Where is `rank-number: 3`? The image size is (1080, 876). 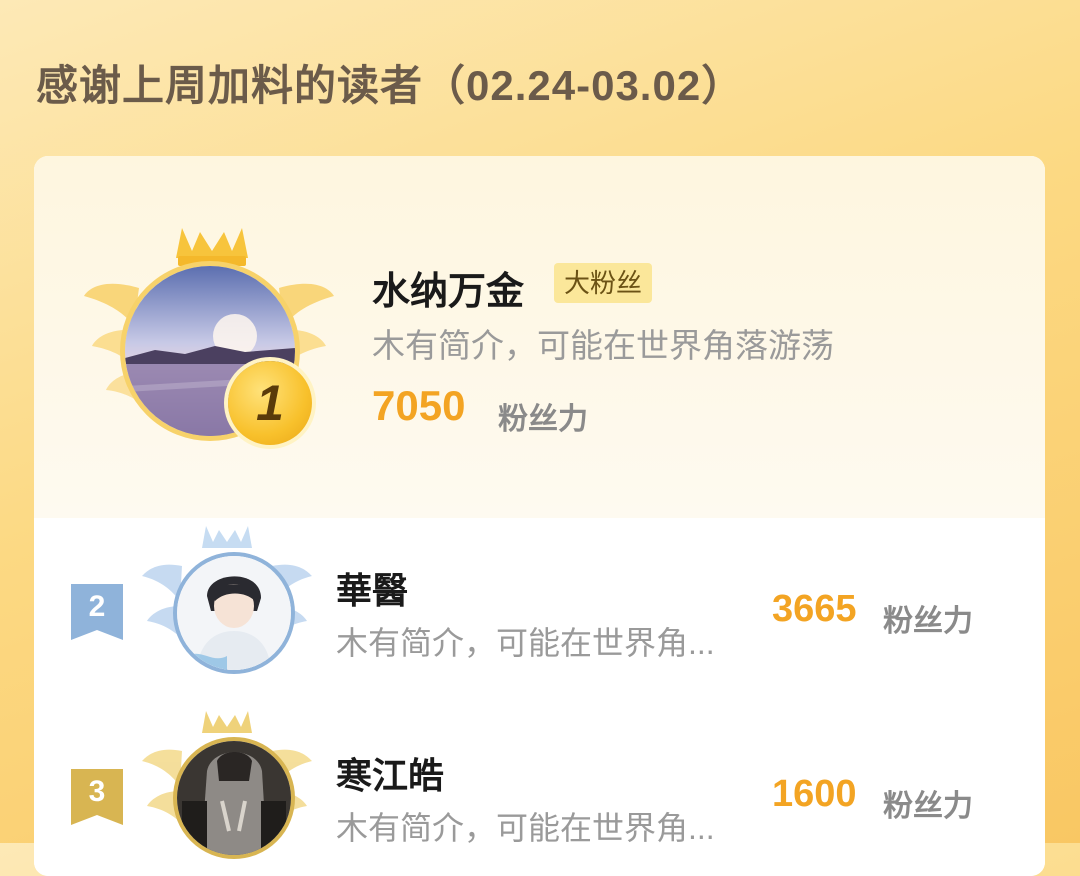
rank-number: 3 is located at coordinates (97, 791).